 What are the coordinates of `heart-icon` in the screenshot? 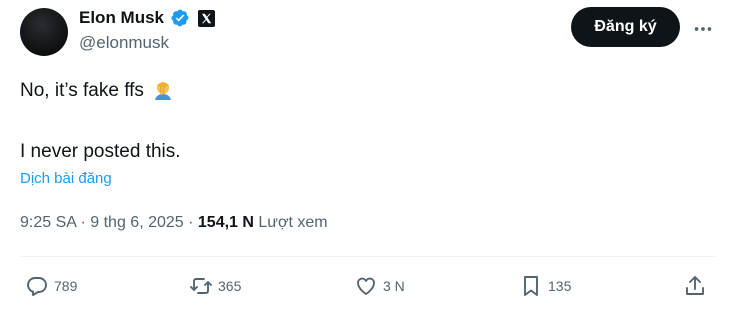 It's located at (366, 286).